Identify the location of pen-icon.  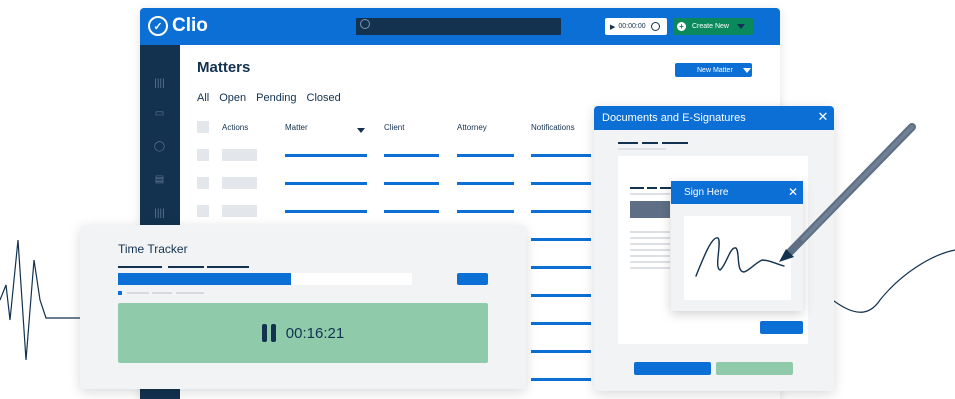
(847, 192).